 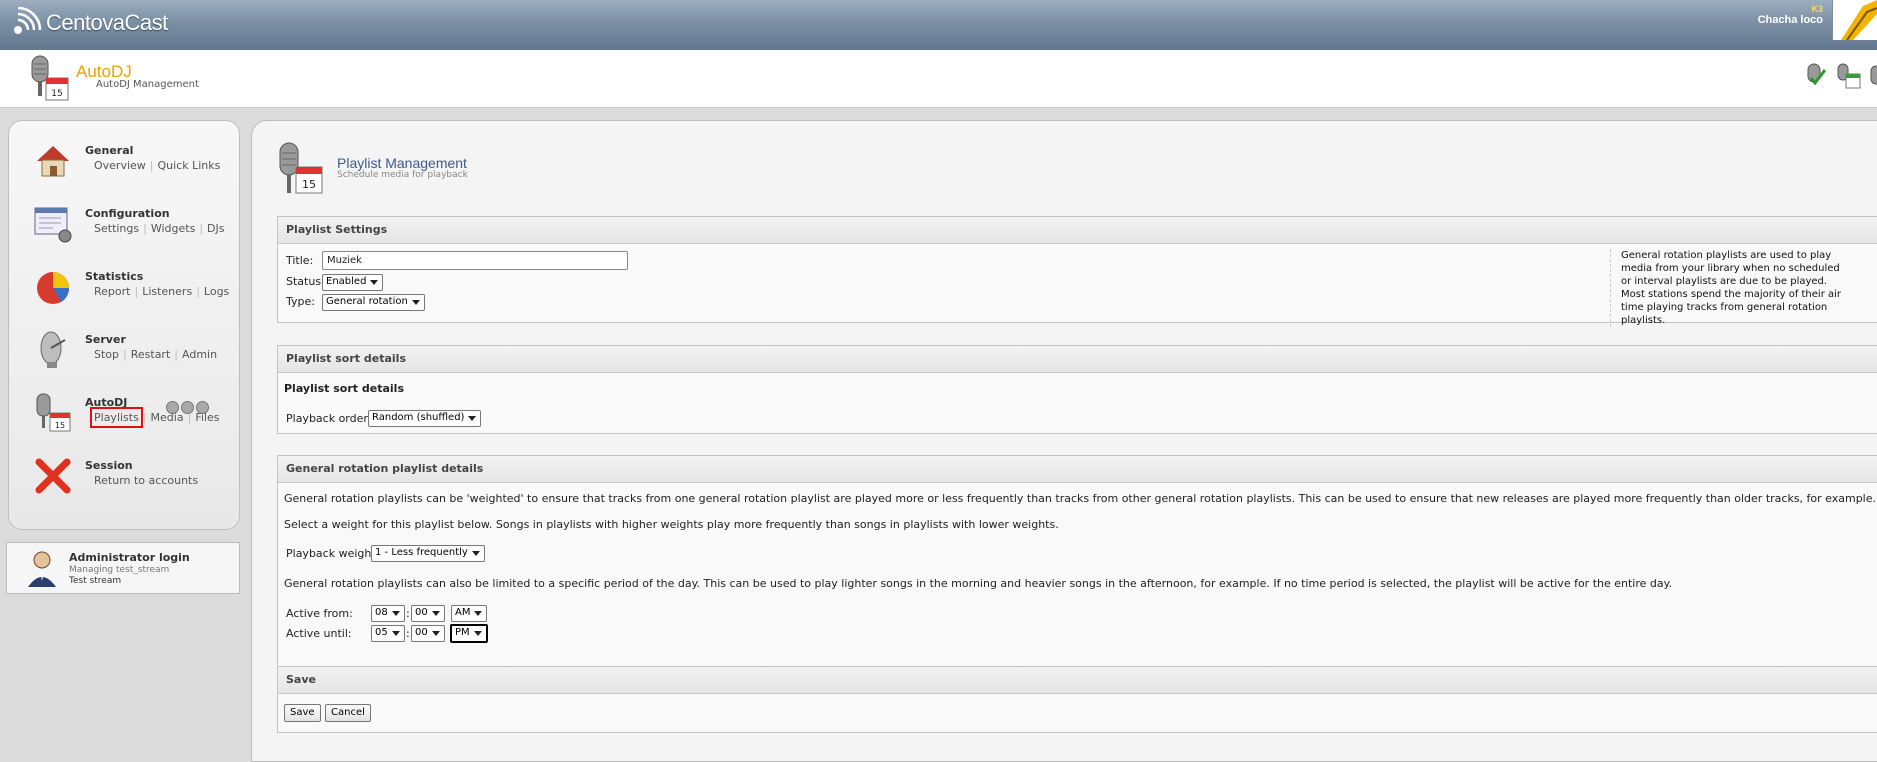 I want to click on status-label: Status:, so click(x=305, y=281).